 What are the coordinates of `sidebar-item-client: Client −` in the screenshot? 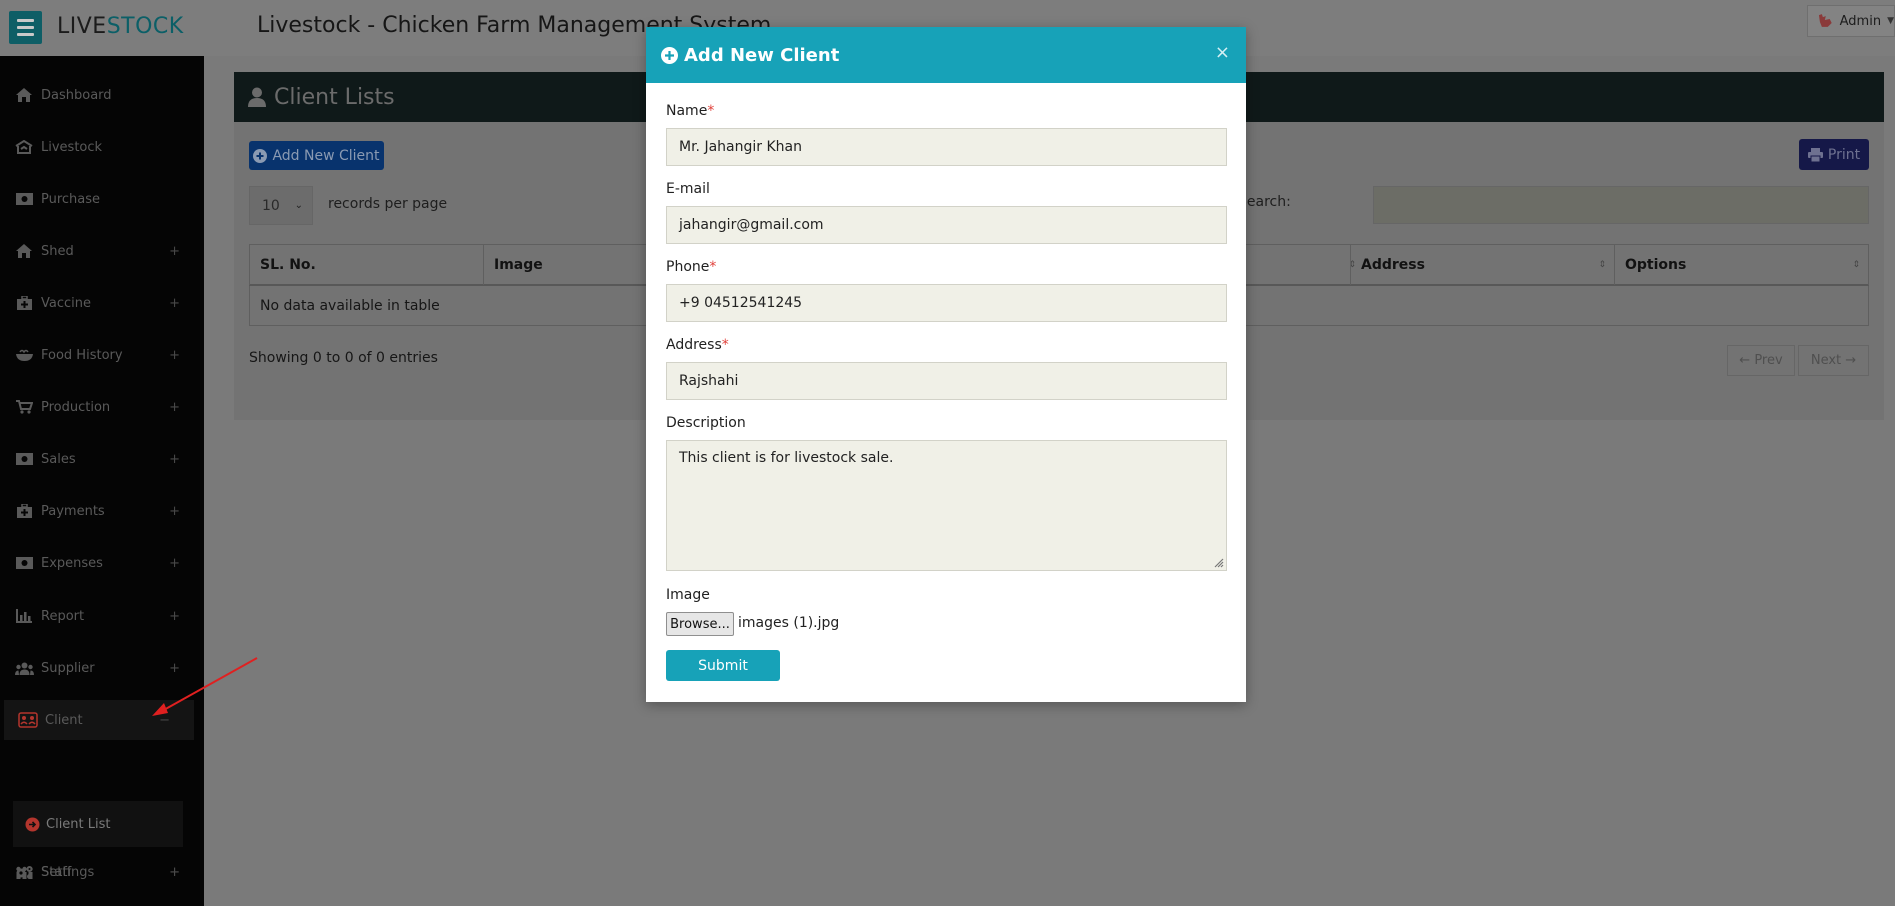 It's located at (99, 720).